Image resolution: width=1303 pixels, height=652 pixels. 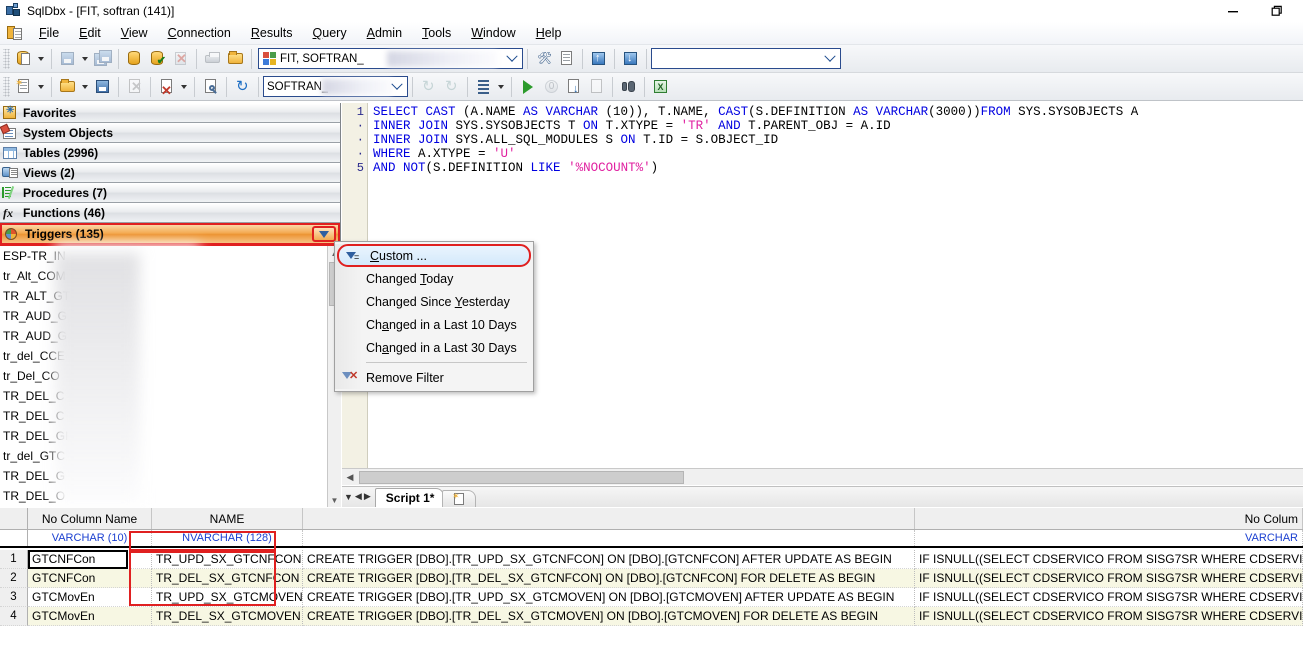 I want to click on menu-help: Help, so click(x=549, y=33).